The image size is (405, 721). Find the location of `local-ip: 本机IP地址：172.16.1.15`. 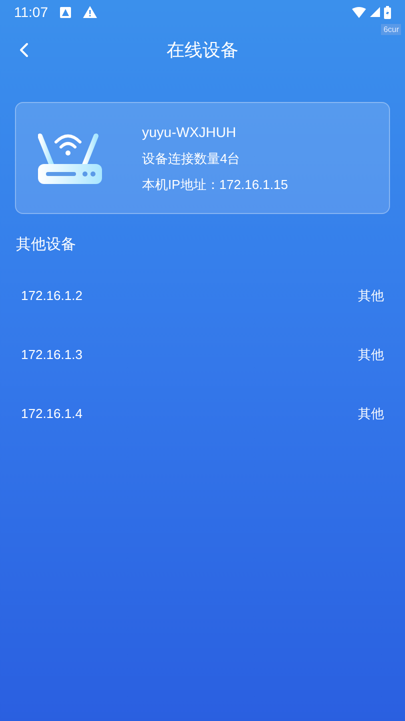

local-ip: 本机IP地址：172.16.1.15 is located at coordinates (215, 185).